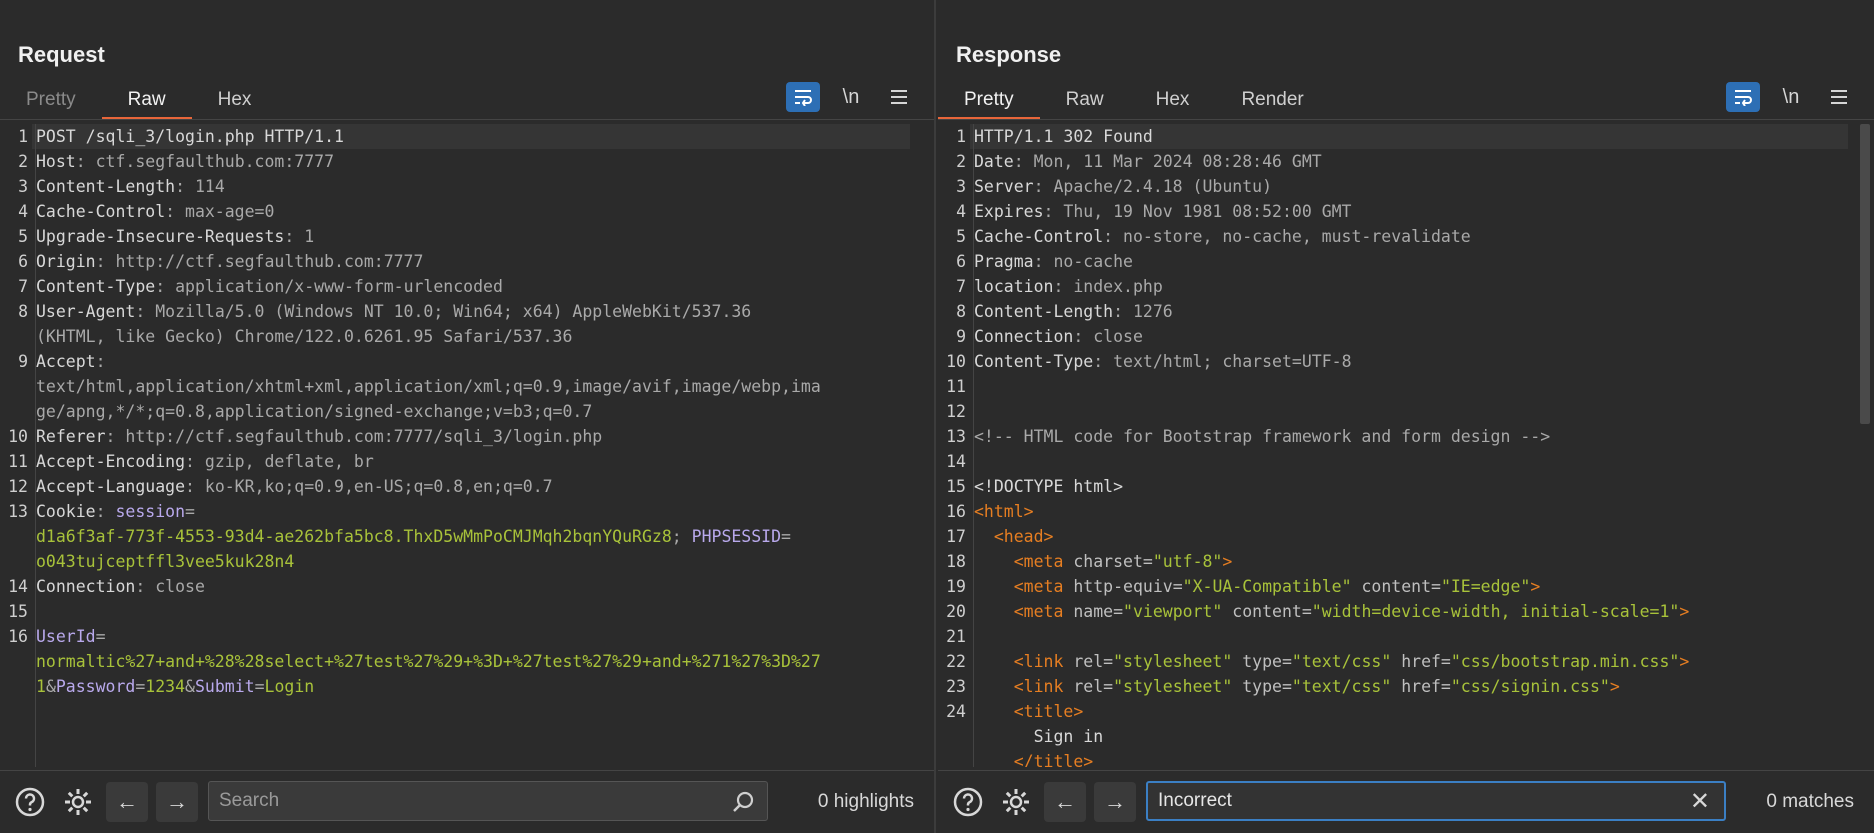 The image size is (1874, 833). I want to click on code-line: 11 Accept-Encoding: gzip, deflate, br, so click(467, 461).